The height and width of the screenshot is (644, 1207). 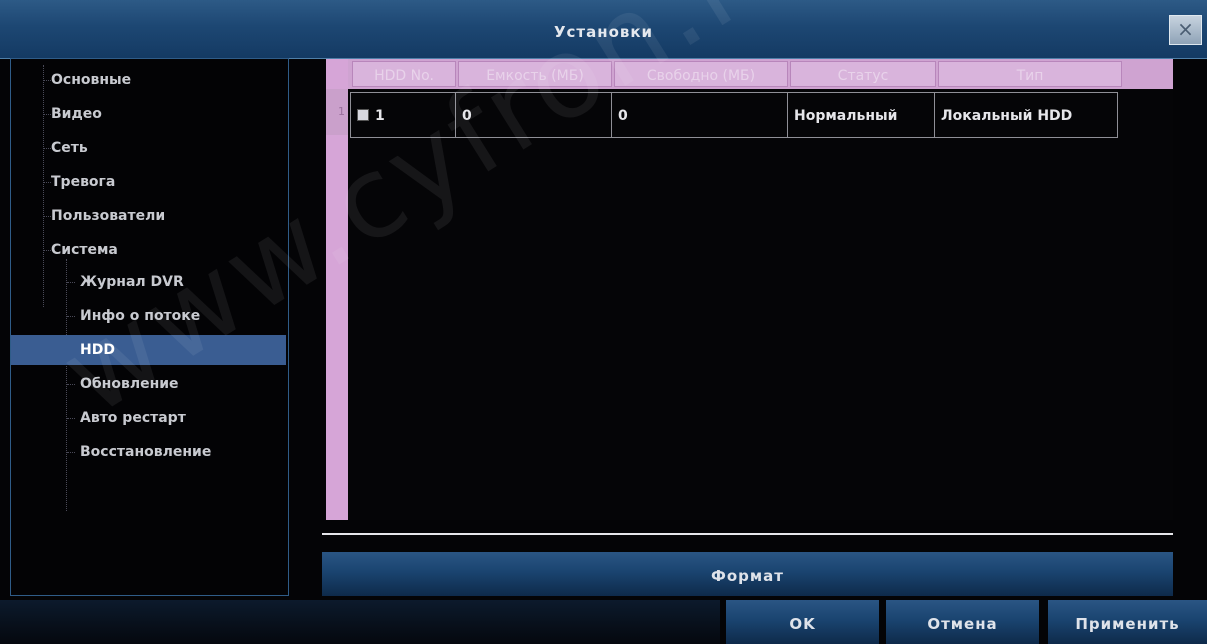 I want to click on tree-item-update: Обновление, so click(x=123, y=384).